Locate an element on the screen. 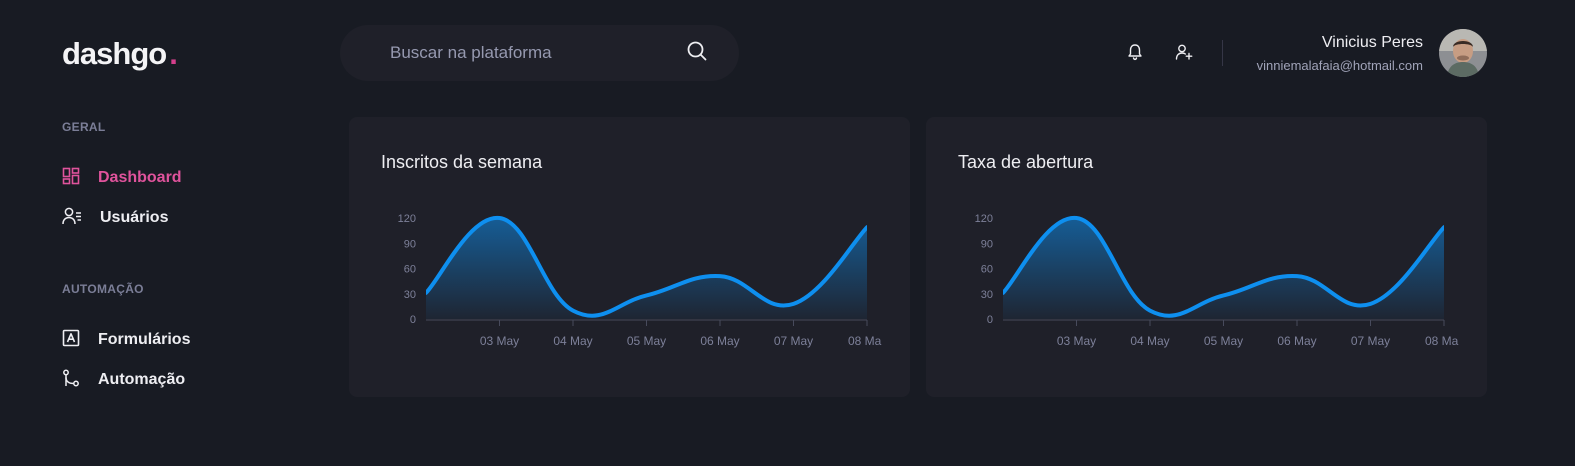 The image size is (1575, 466). sidebar-item-automacao: Automação is located at coordinates (123, 380).